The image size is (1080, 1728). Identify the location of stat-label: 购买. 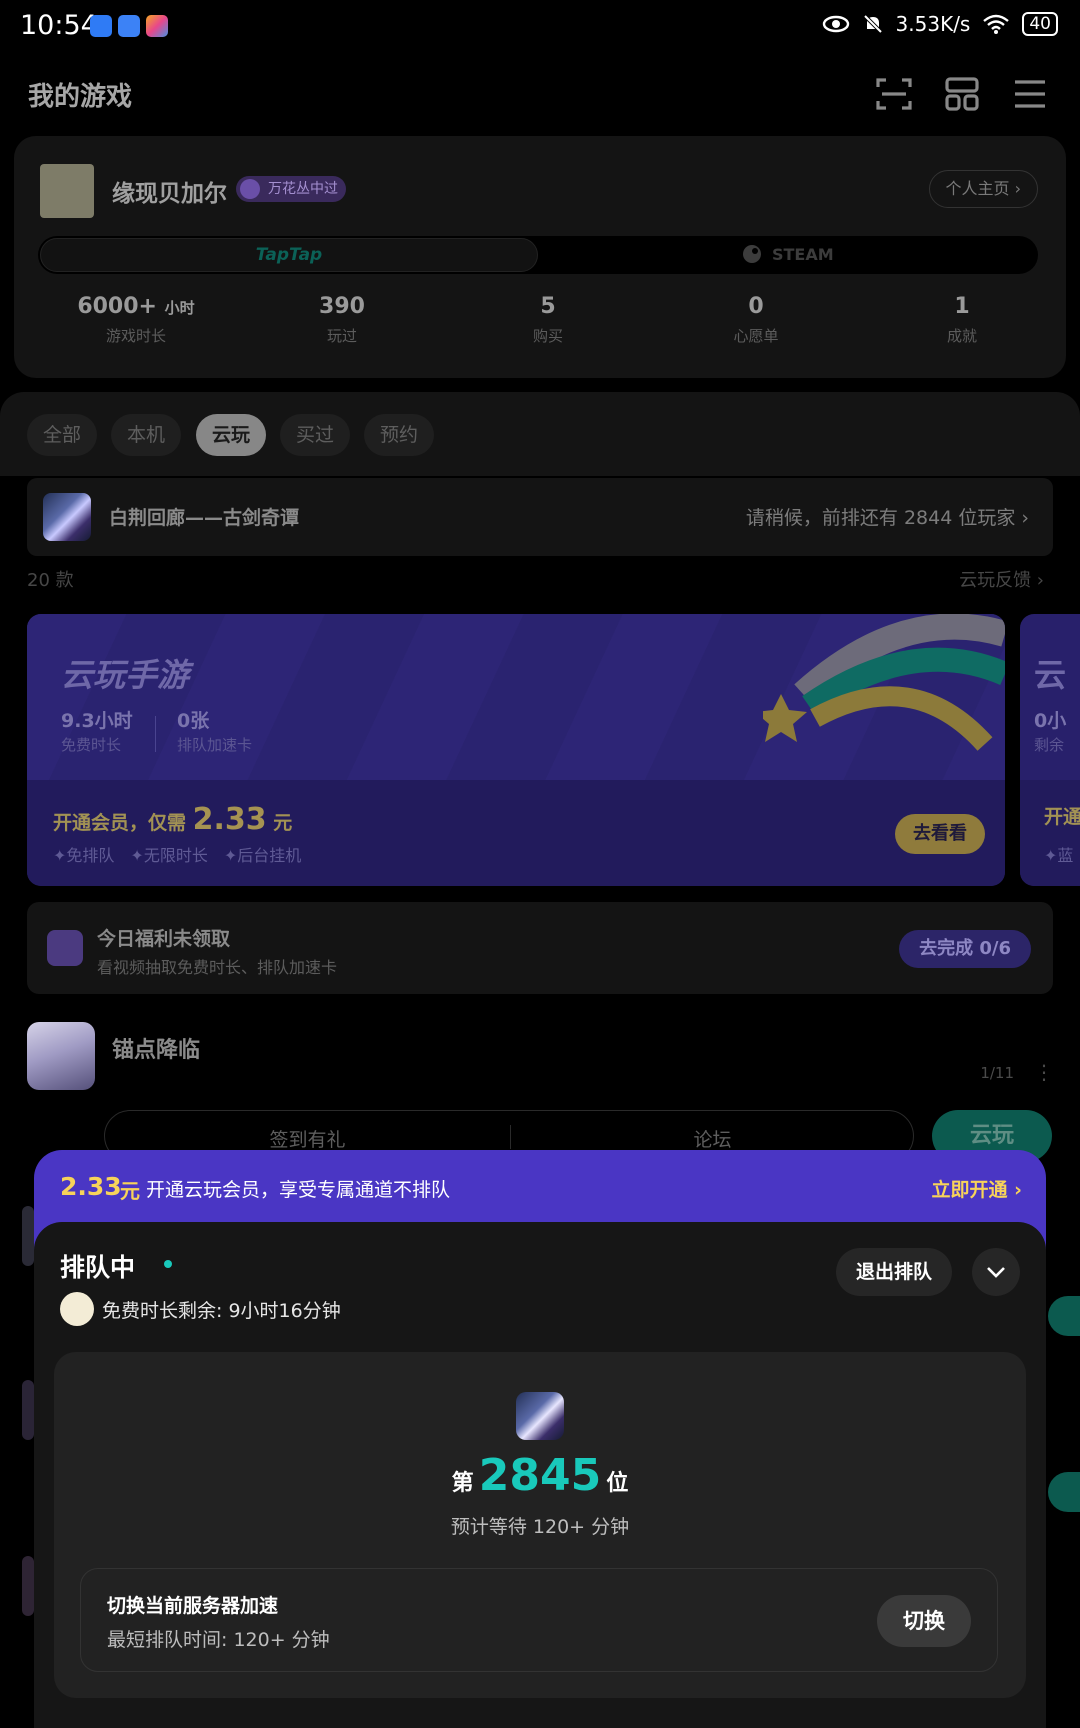
(547, 336).